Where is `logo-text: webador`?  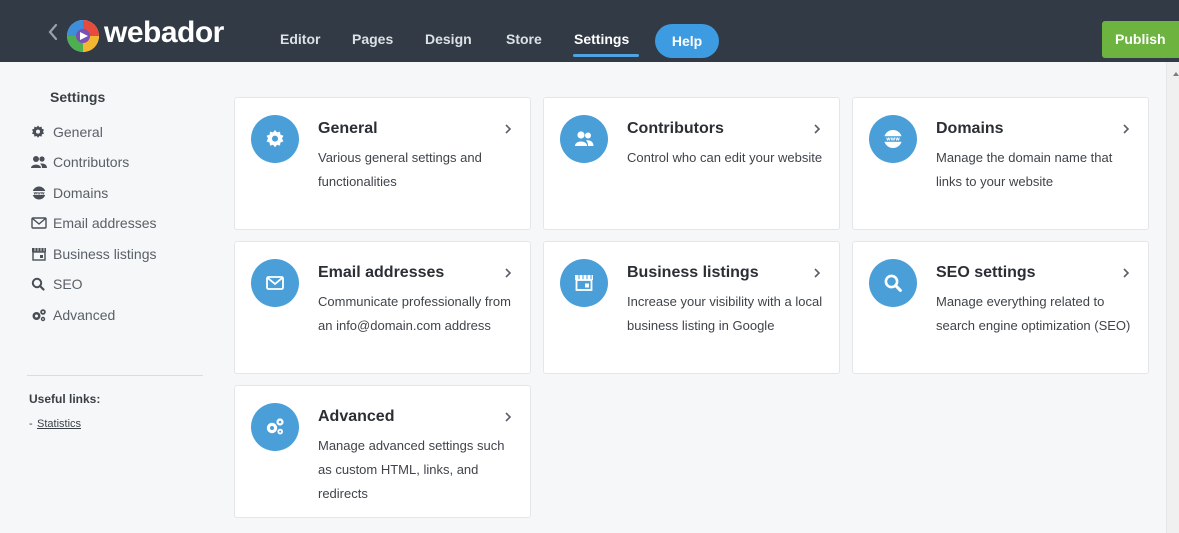
logo-text: webador is located at coordinates (164, 33).